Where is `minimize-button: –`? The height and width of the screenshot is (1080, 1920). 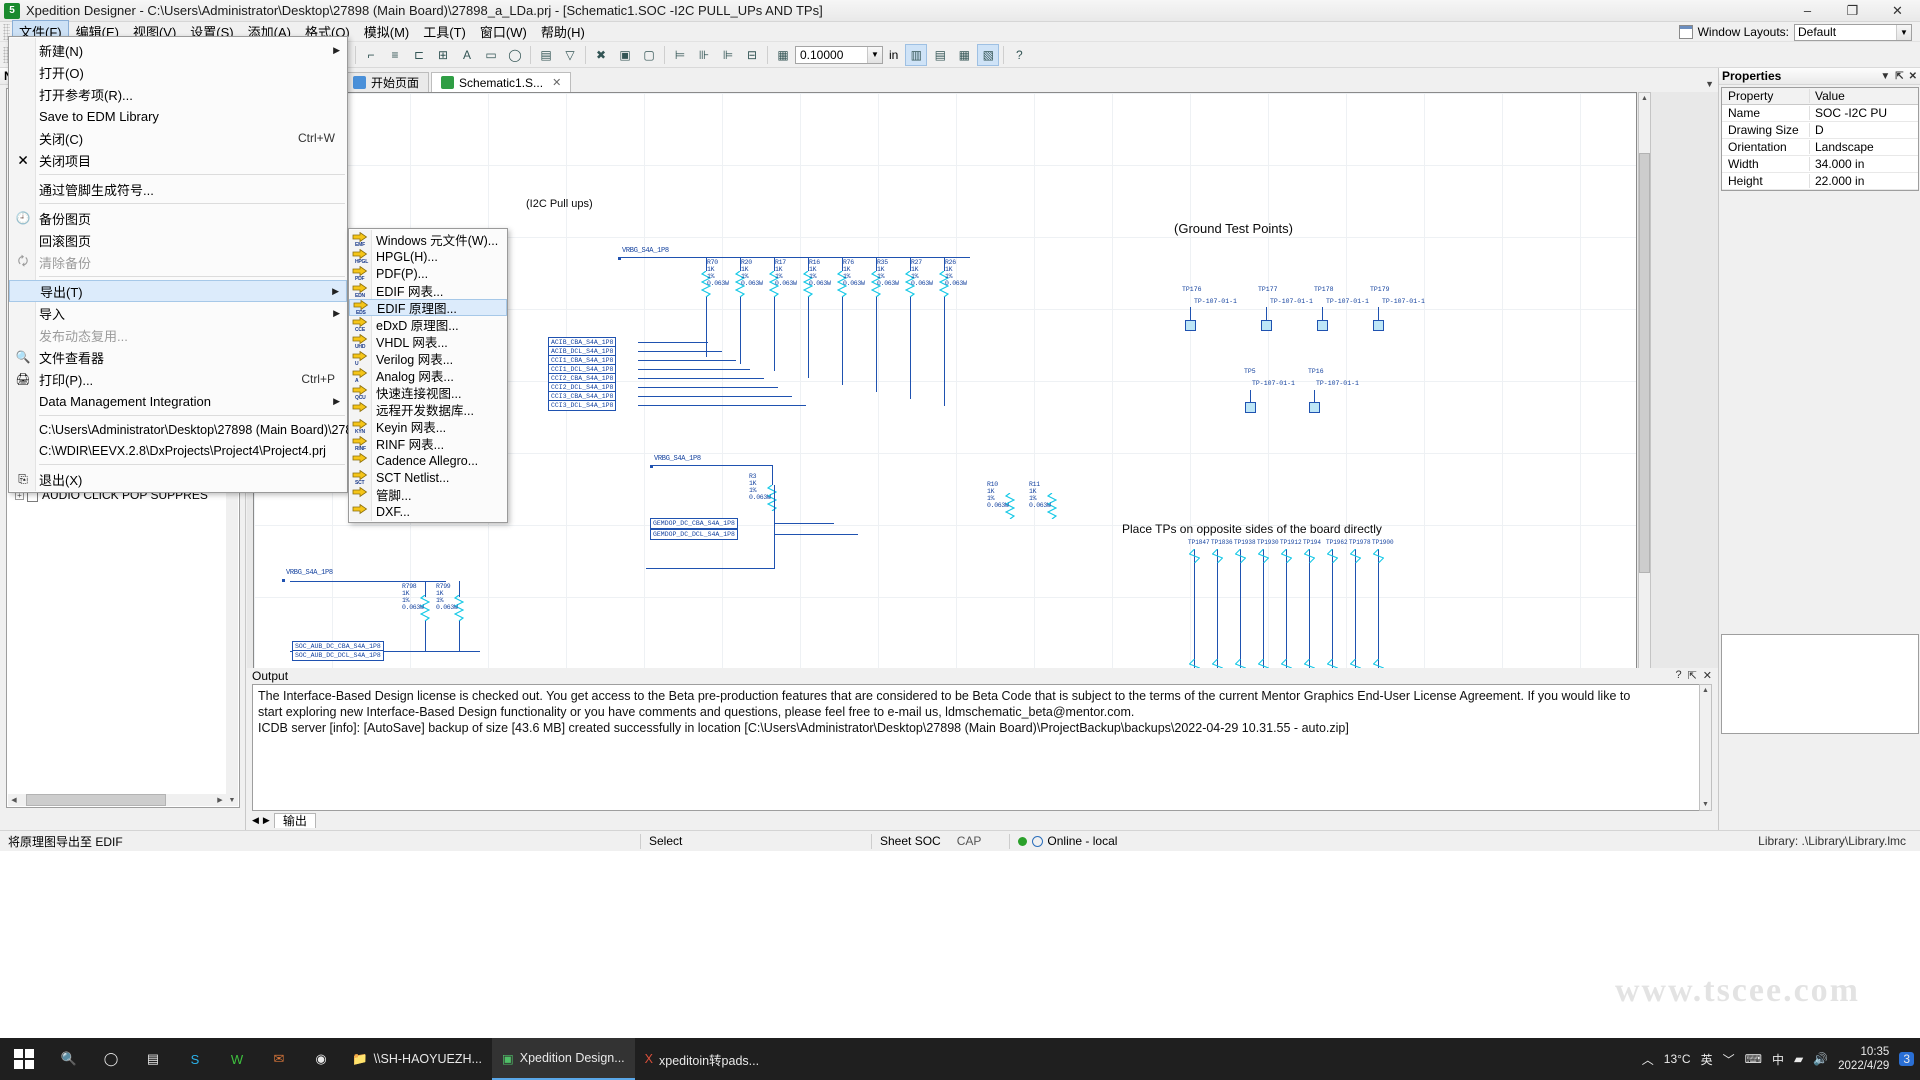
minimize-button: – is located at coordinates (1807, 11).